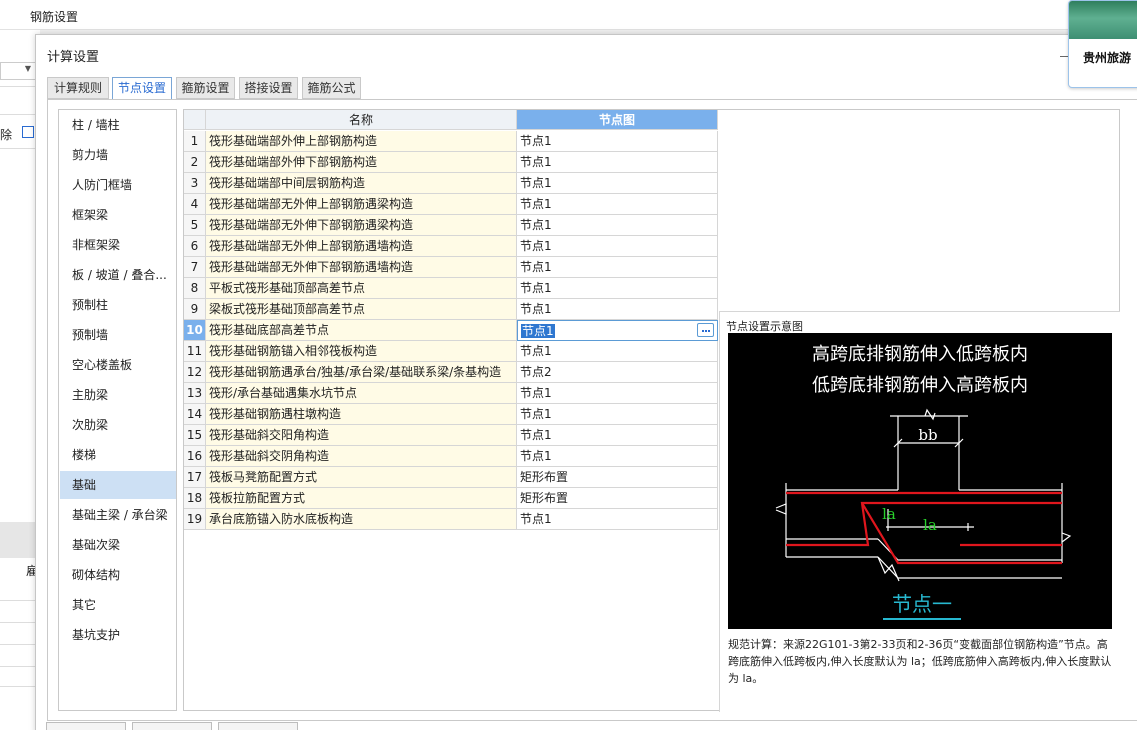 The height and width of the screenshot is (730, 1137). I want to click on table-row: 15 筏形基础斜交阳角构造 节点1, so click(451, 435).